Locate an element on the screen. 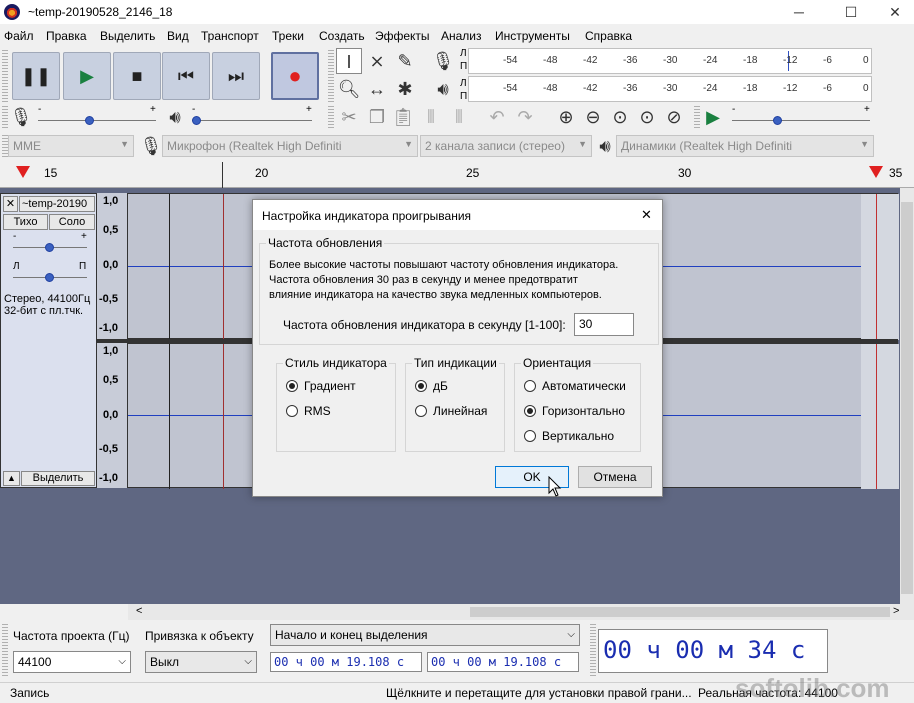  fit-selection-icon: ⊙ is located at coordinates (620, 117).